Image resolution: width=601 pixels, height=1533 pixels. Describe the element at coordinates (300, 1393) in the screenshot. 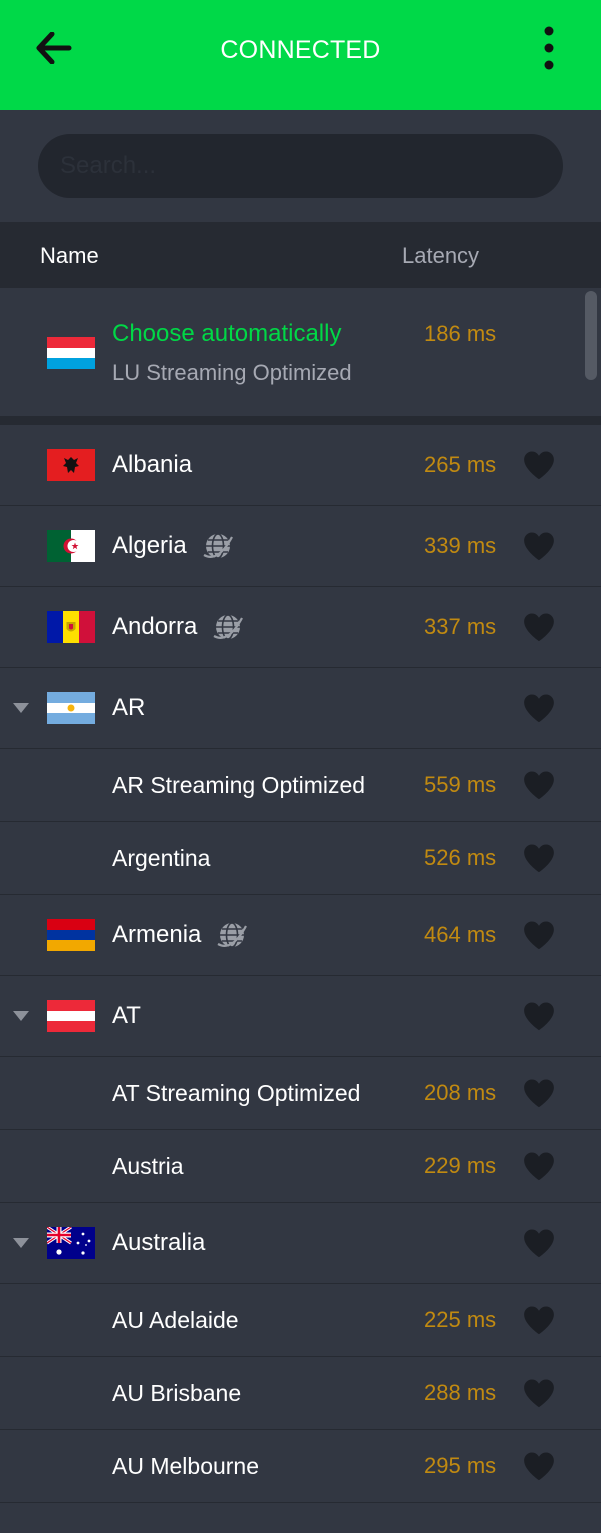

I see `server-sub-row: AU Brisbane 288 ms` at that location.